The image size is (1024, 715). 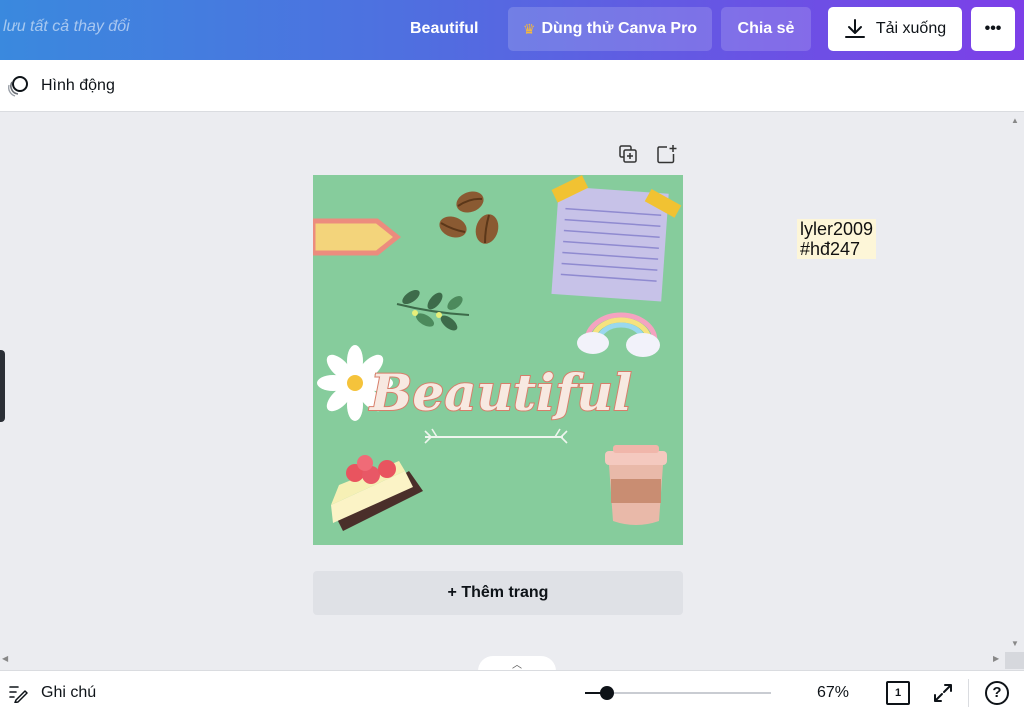 I want to click on zoom-slider-thumb, so click(x=607, y=693).